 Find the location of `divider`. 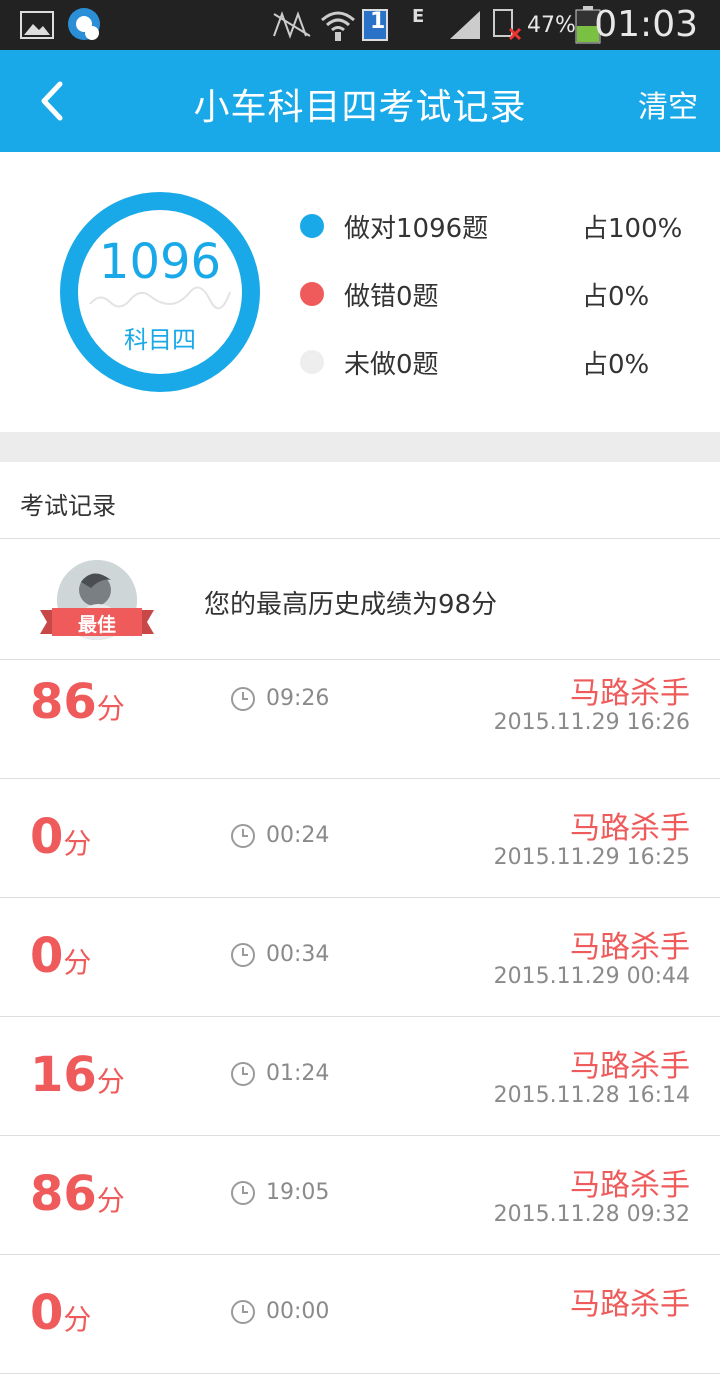

divider is located at coordinates (360, 538).